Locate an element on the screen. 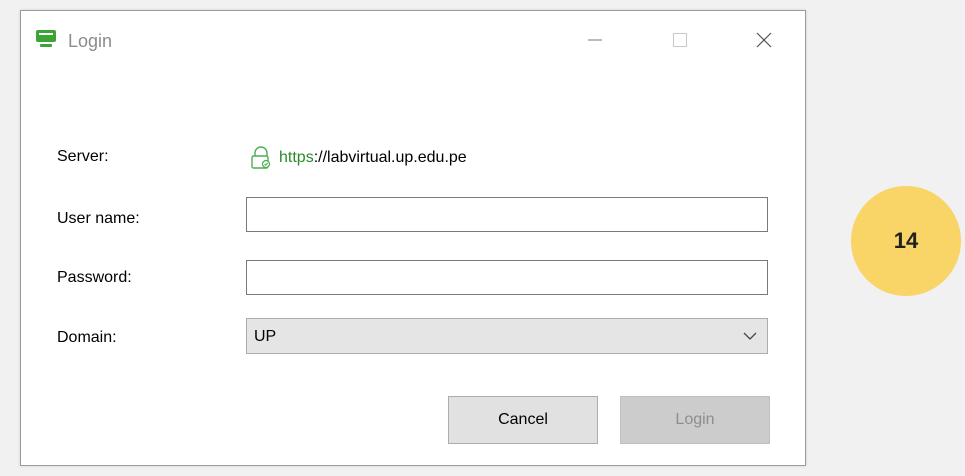  server-address: ://labvirtual.up.edu.pe is located at coordinates (390, 157).